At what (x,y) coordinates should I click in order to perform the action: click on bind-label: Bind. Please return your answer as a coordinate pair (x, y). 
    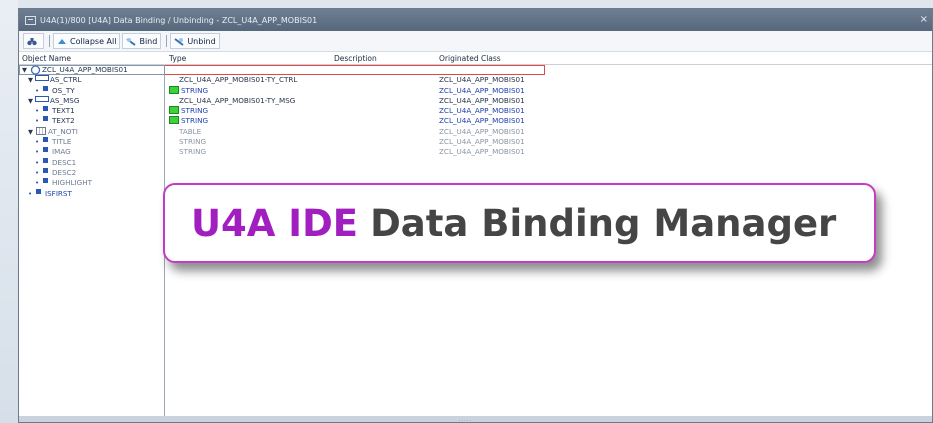
    Looking at the image, I should click on (148, 41).